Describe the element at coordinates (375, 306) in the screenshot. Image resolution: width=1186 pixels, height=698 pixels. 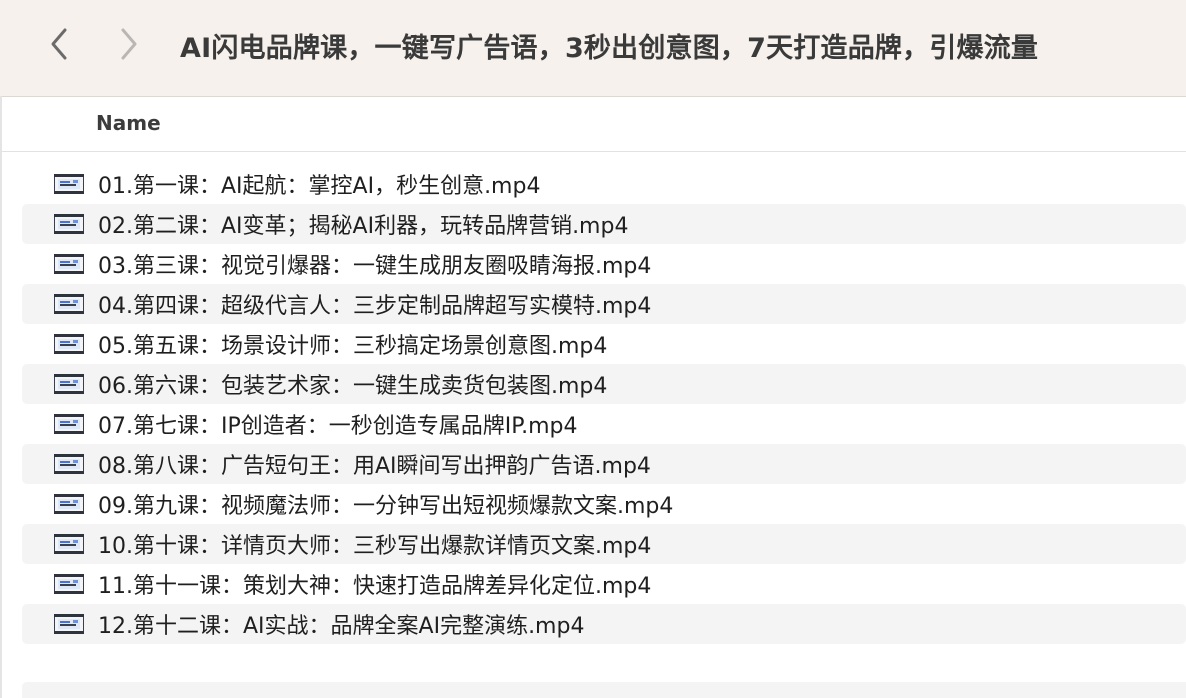
I see `file-name: 04.第四课：超级代言人：三步定制品牌超写实模特.mp4` at that location.